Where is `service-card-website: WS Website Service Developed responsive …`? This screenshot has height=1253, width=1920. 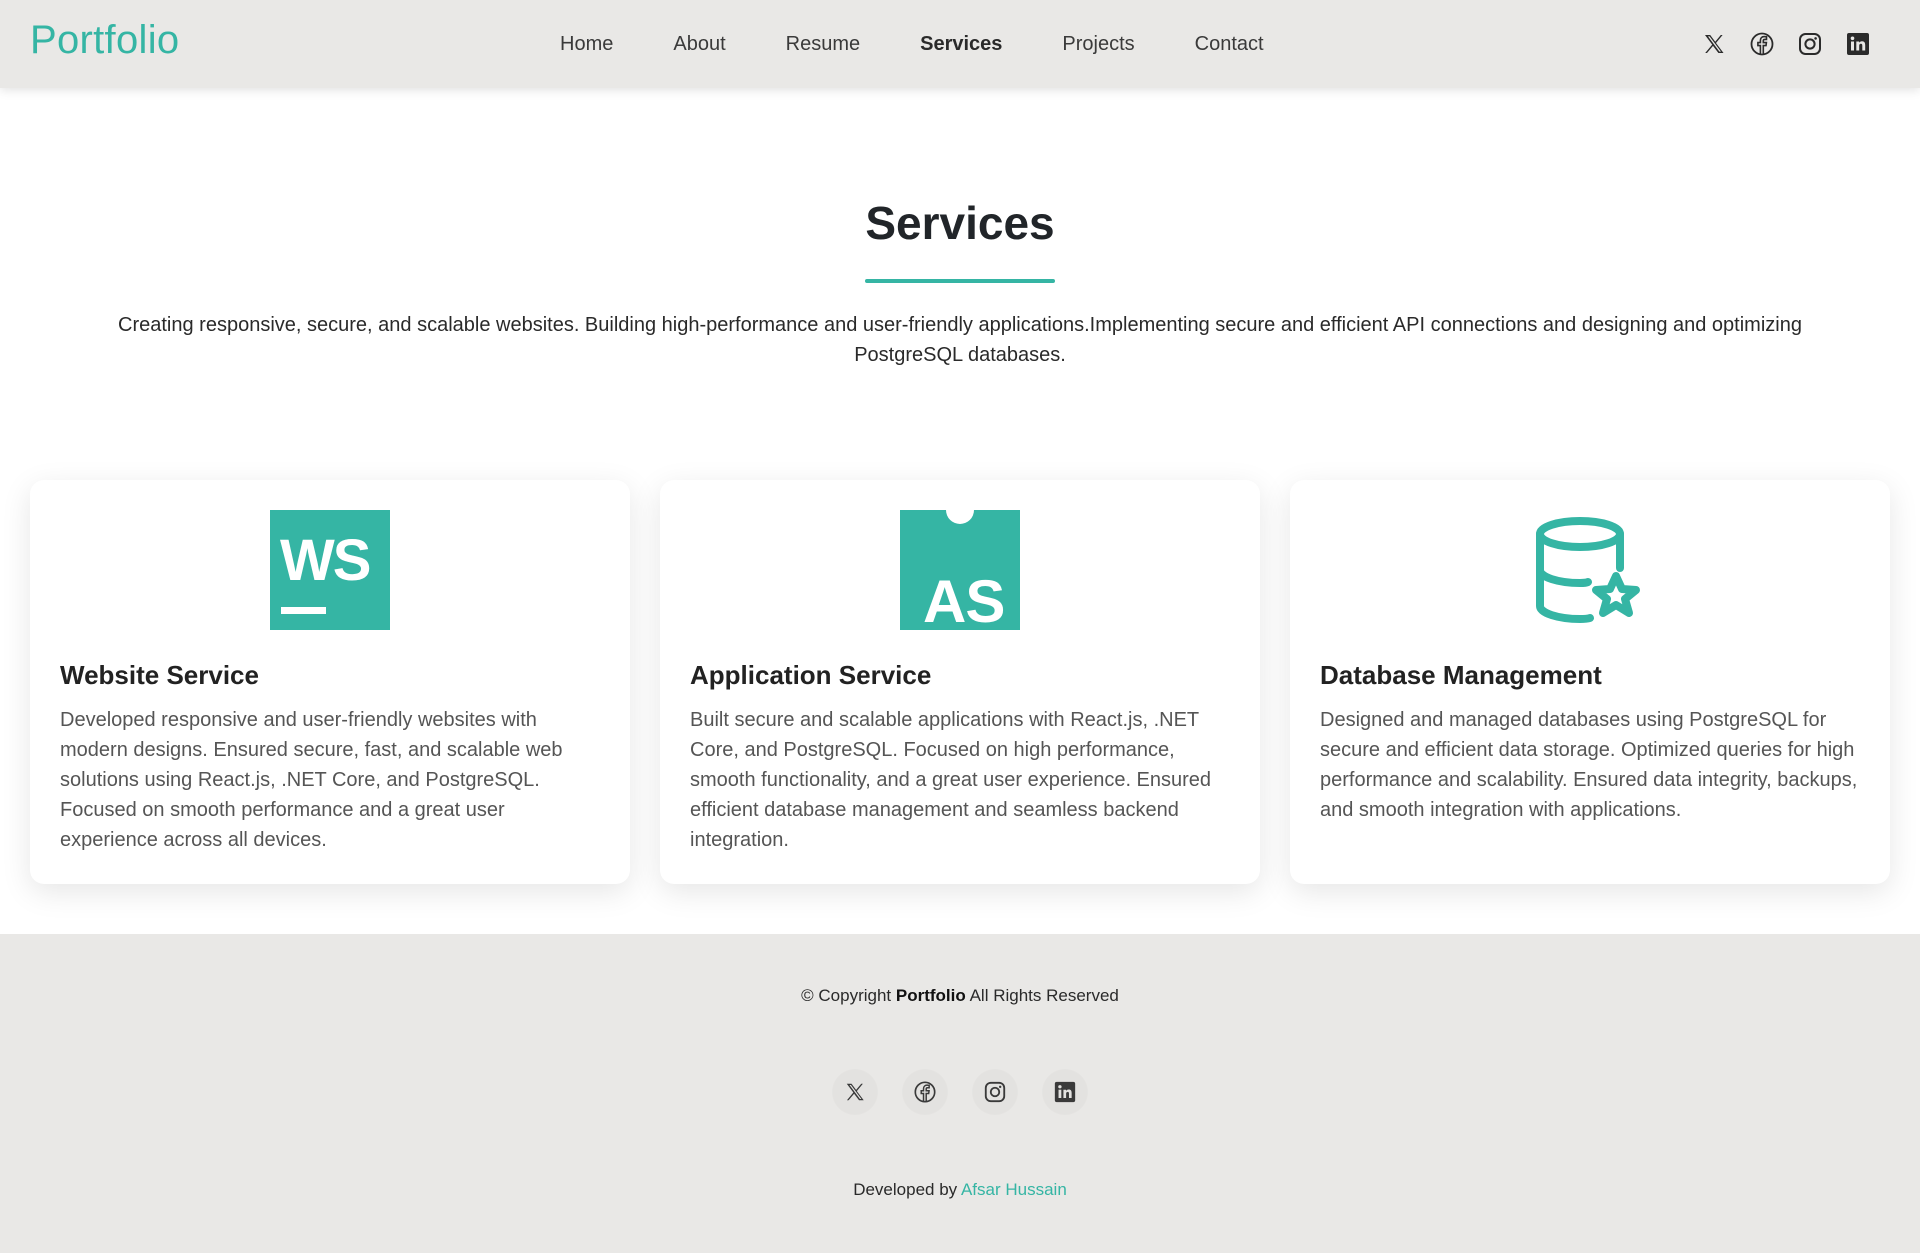
service-card-website: WS Website Service Developed responsive … is located at coordinates (330, 682).